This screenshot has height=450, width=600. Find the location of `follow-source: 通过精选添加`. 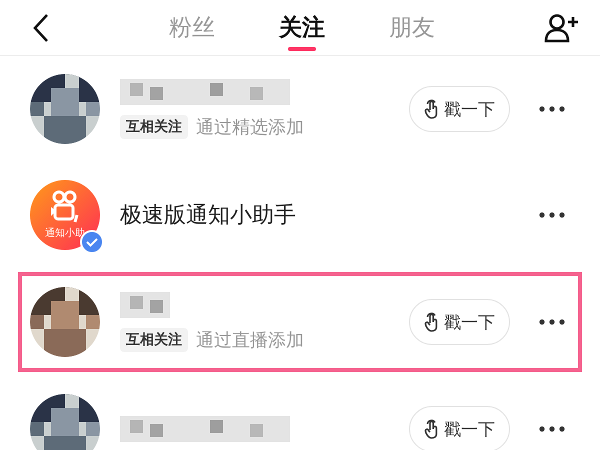

follow-source: 通过精选添加 is located at coordinates (250, 127).